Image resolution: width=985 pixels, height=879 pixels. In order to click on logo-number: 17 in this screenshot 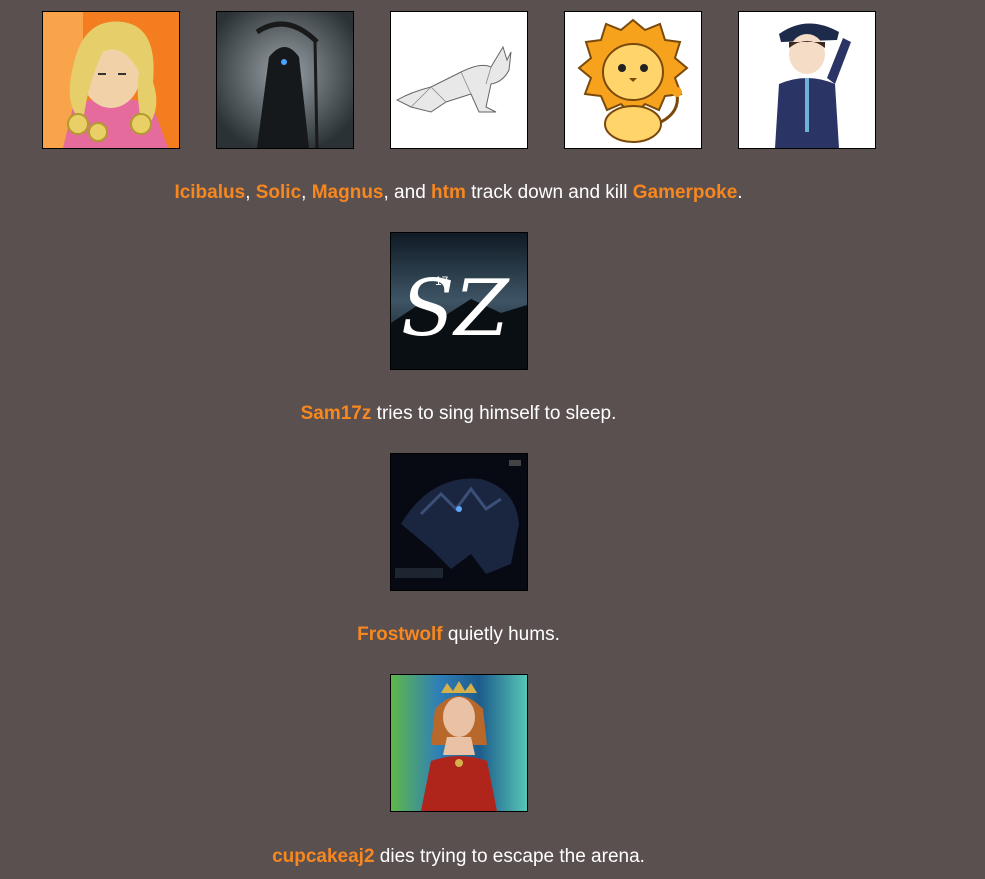, I will do `click(442, 281)`.